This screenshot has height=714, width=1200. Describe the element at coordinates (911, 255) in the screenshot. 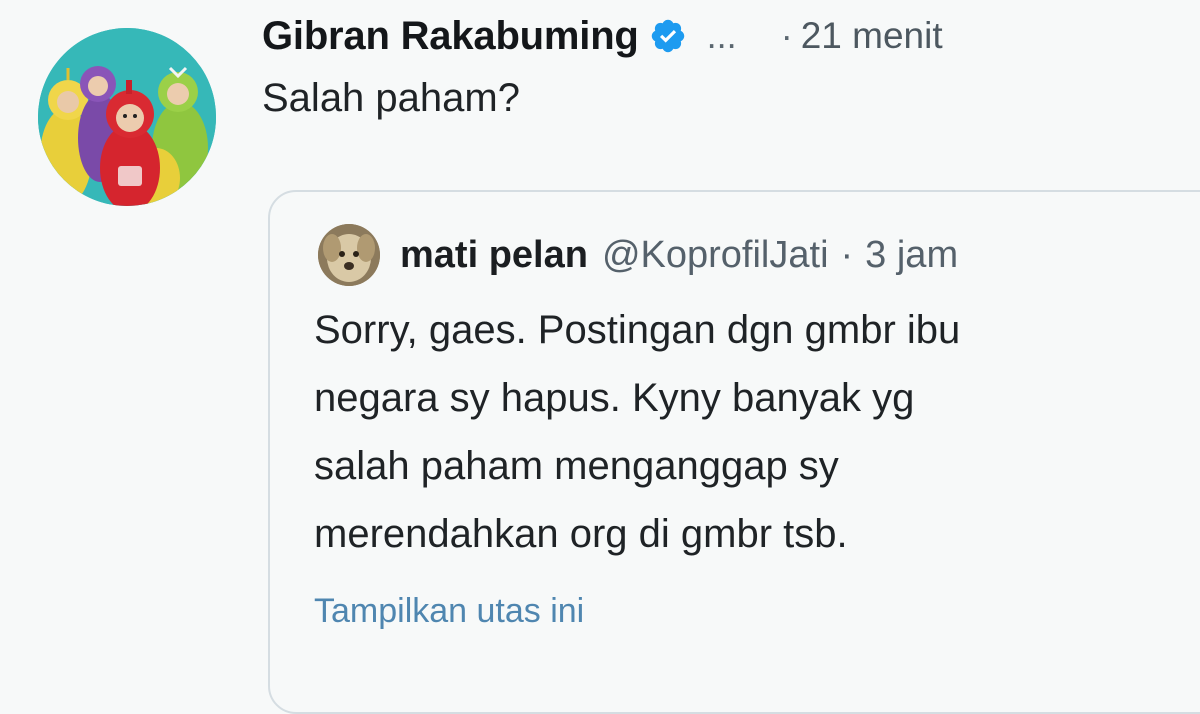

I see `quoted-timestamp: 3 jam` at that location.